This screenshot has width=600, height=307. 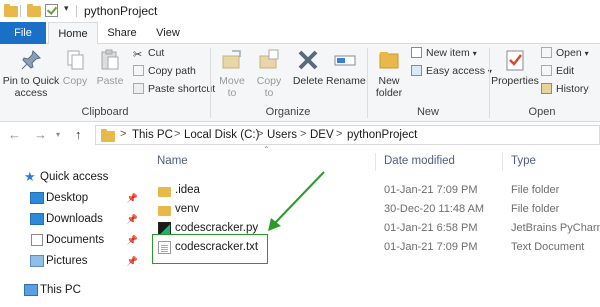 I want to click on tab-home: Home, so click(x=73, y=33).